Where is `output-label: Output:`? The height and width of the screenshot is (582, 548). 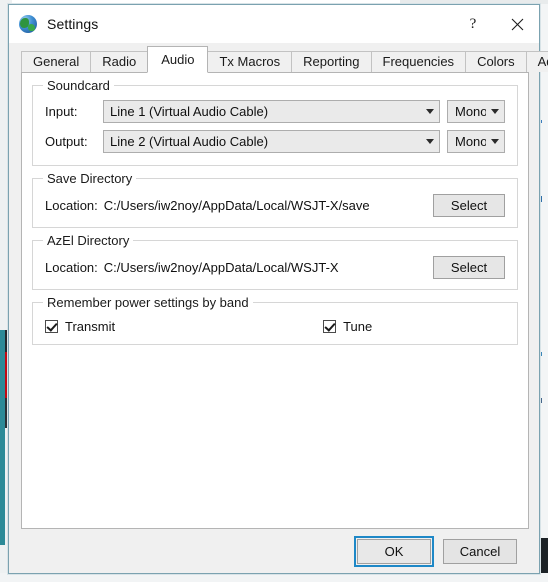 output-label: Output: is located at coordinates (66, 141).